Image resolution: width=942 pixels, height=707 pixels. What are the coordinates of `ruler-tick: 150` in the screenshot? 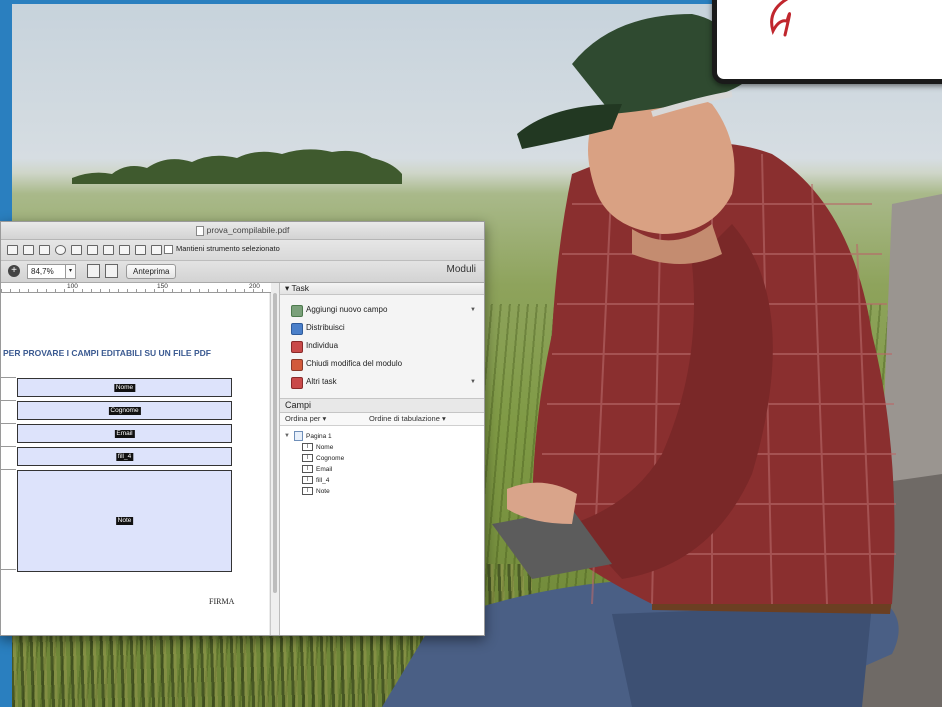 It's located at (162, 286).